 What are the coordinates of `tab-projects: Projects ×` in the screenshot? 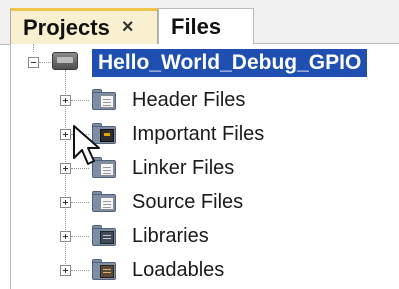 It's located at (84, 26).